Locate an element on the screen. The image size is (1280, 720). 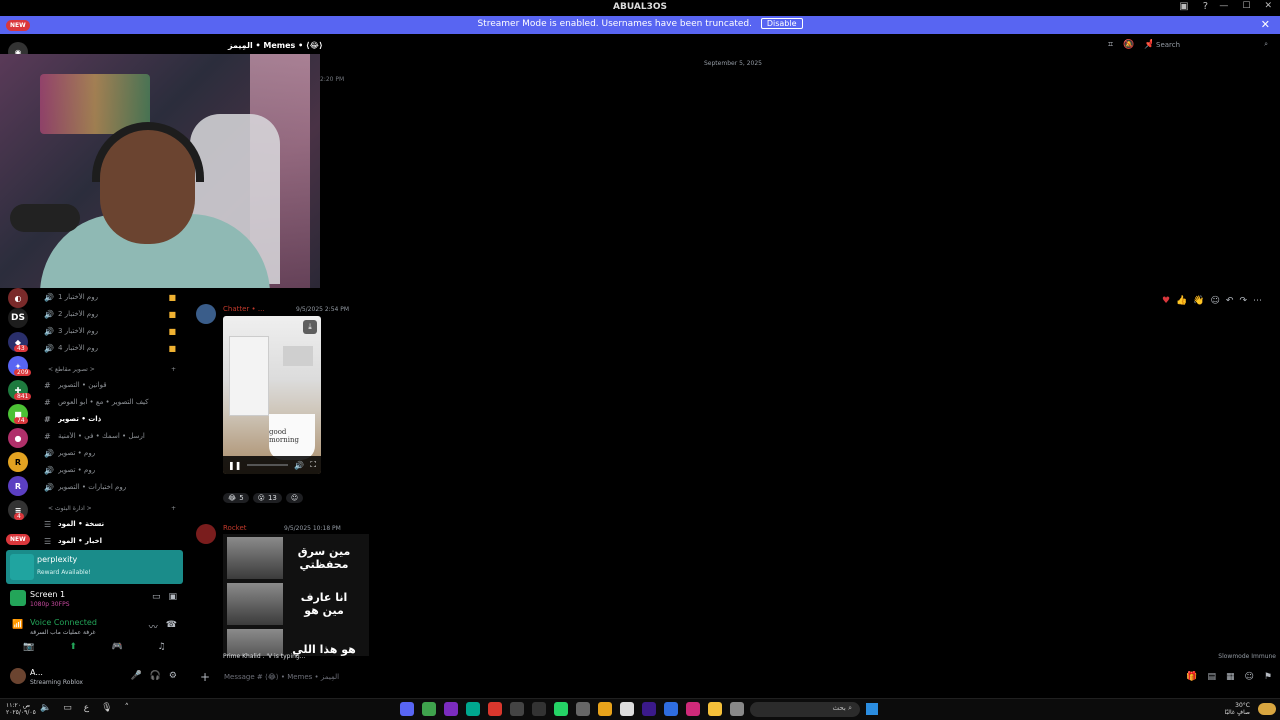
thumbs-up-icon: 👍 is located at coordinates (1181, 301).